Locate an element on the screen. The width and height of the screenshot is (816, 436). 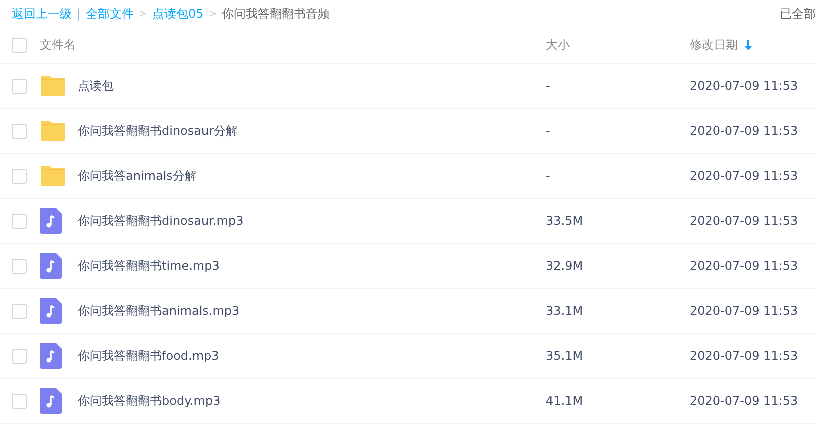
file-name: 你问我答翻翻书animals.mp3 is located at coordinates (159, 311).